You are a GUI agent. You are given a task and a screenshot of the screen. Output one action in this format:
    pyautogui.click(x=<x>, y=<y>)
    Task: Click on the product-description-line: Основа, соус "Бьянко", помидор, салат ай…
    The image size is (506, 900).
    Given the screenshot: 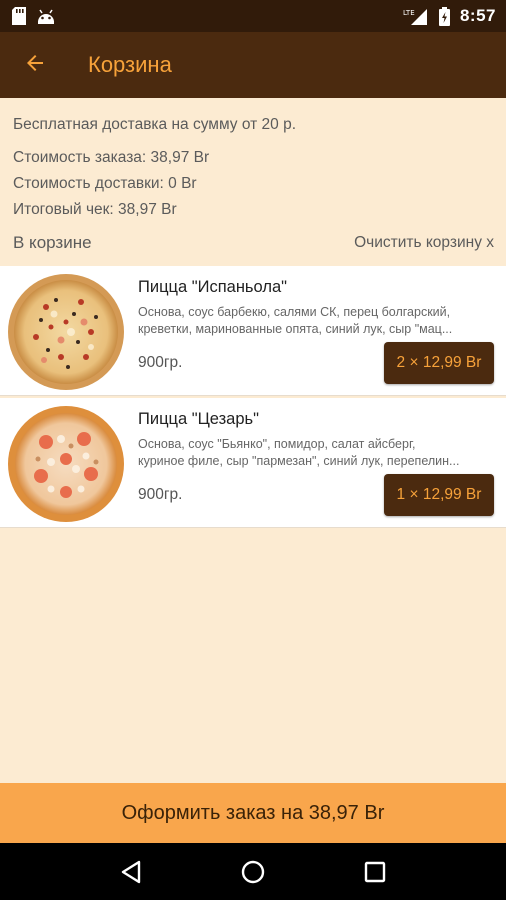 What is the action you would take?
    pyautogui.click(x=277, y=444)
    